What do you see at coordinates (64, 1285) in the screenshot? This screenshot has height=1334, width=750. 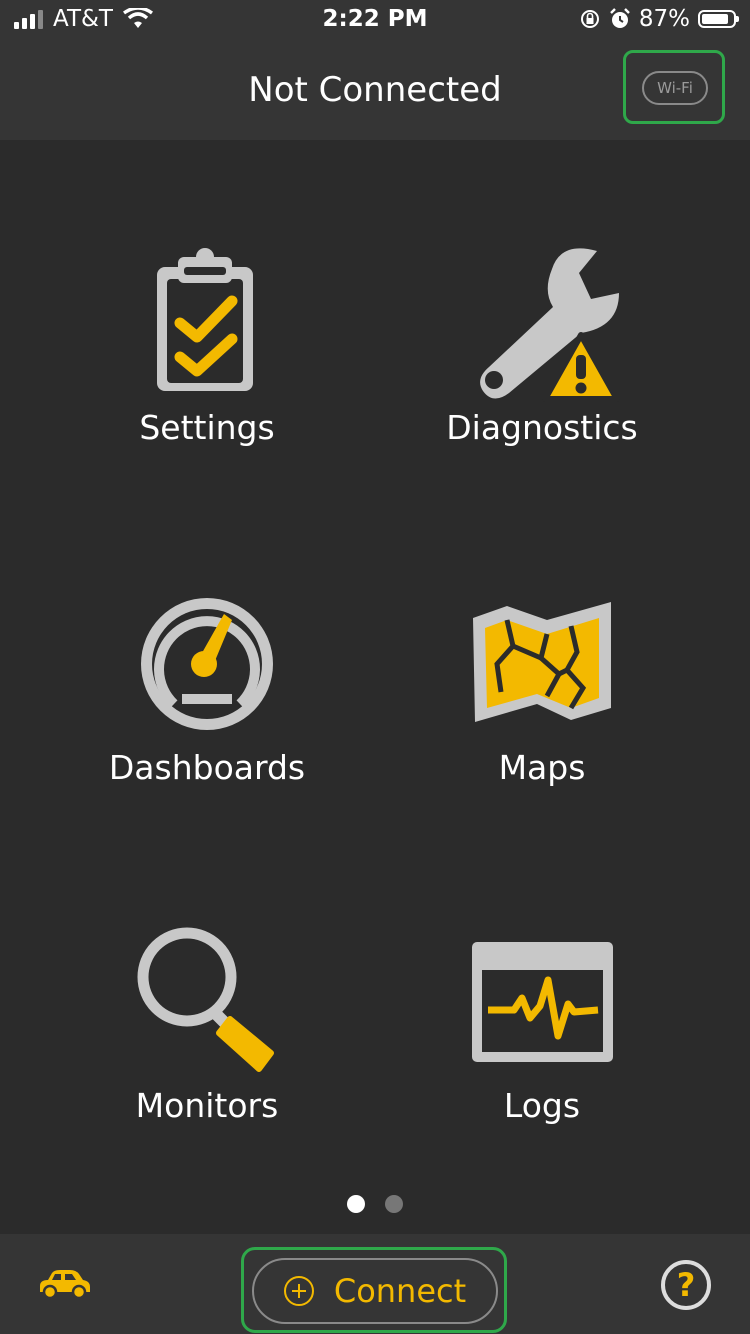 I see `car-icon` at bounding box center [64, 1285].